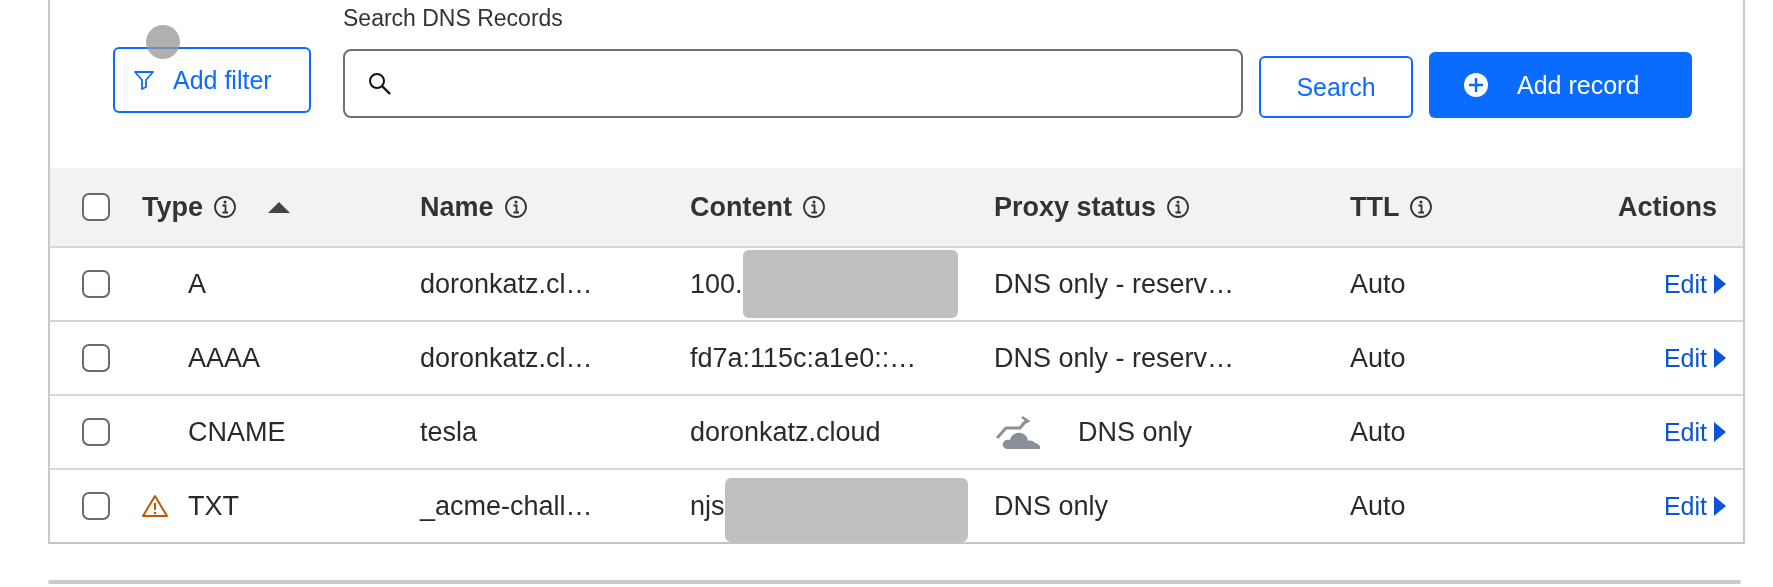  What do you see at coordinates (1375, 207) in the screenshot?
I see `column-header: TTL` at bounding box center [1375, 207].